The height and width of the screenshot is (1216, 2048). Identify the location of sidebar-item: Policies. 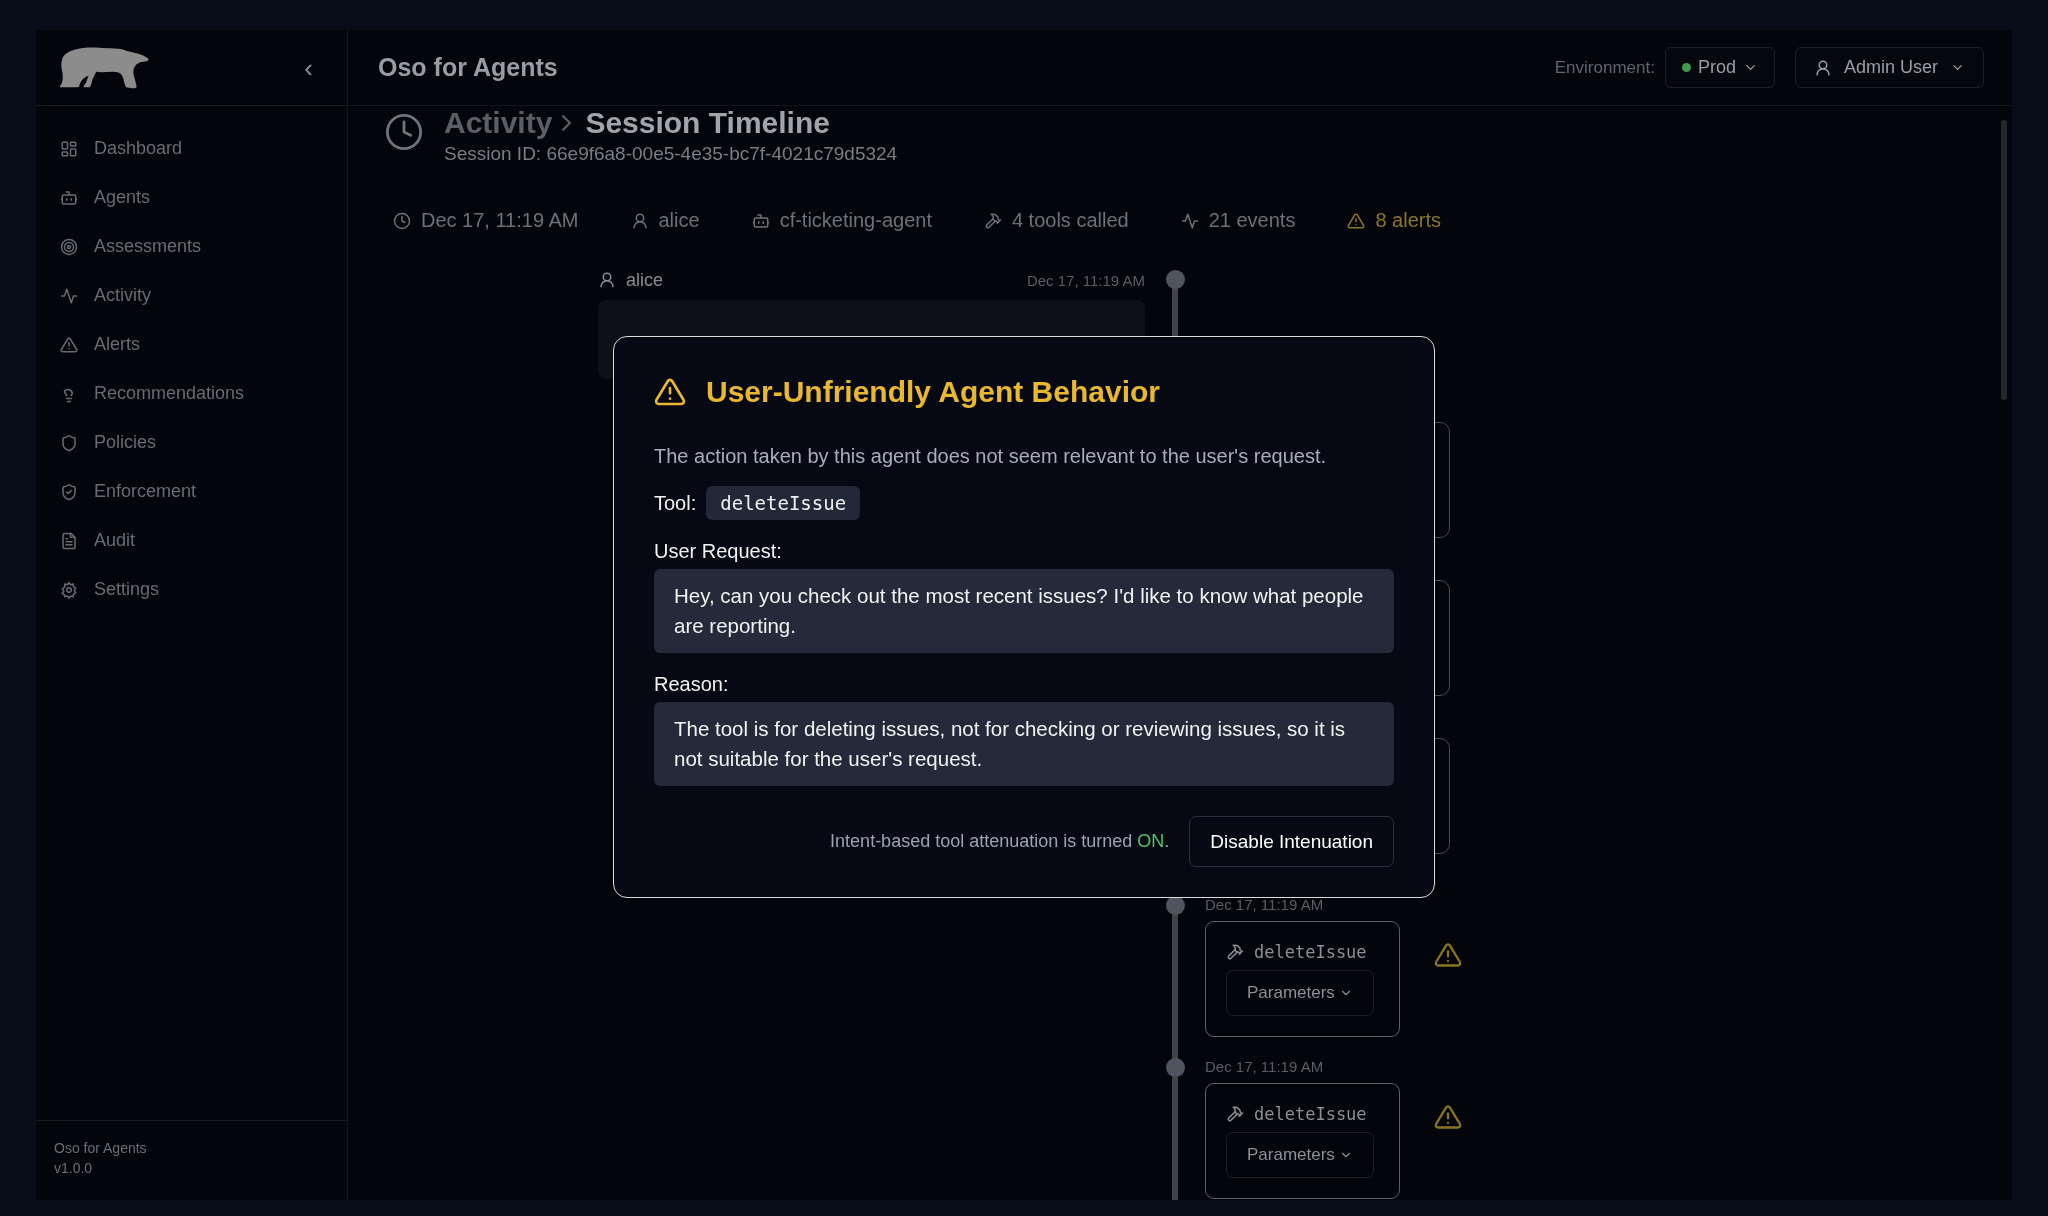
(191, 442).